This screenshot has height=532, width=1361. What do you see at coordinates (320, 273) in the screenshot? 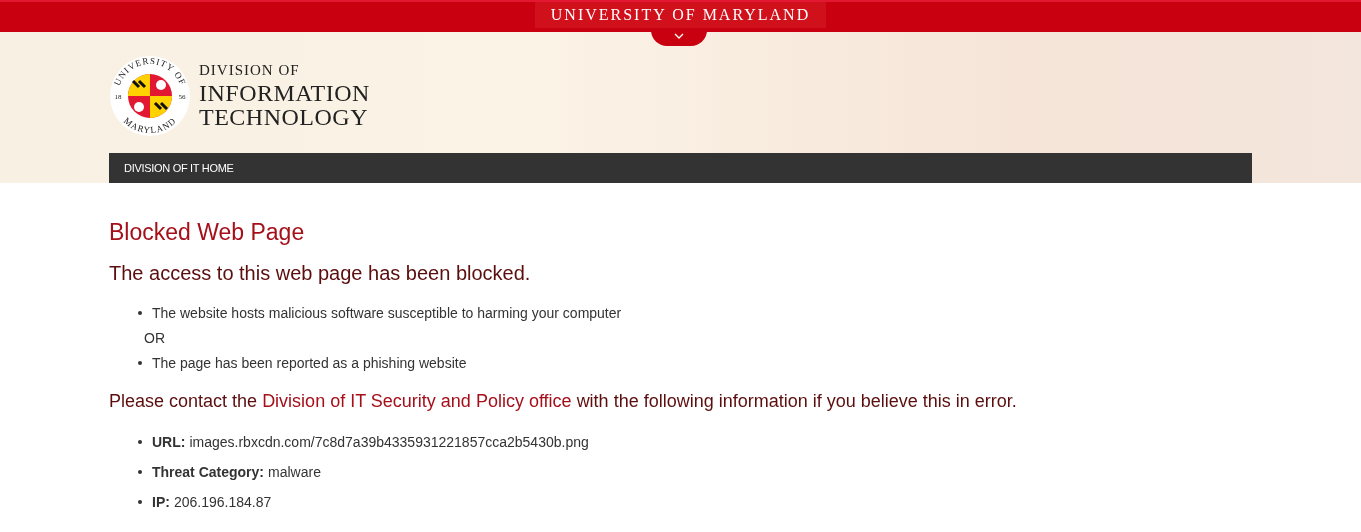
I see `blocked-message: The access to this web page has been blocked.` at bounding box center [320, 273].